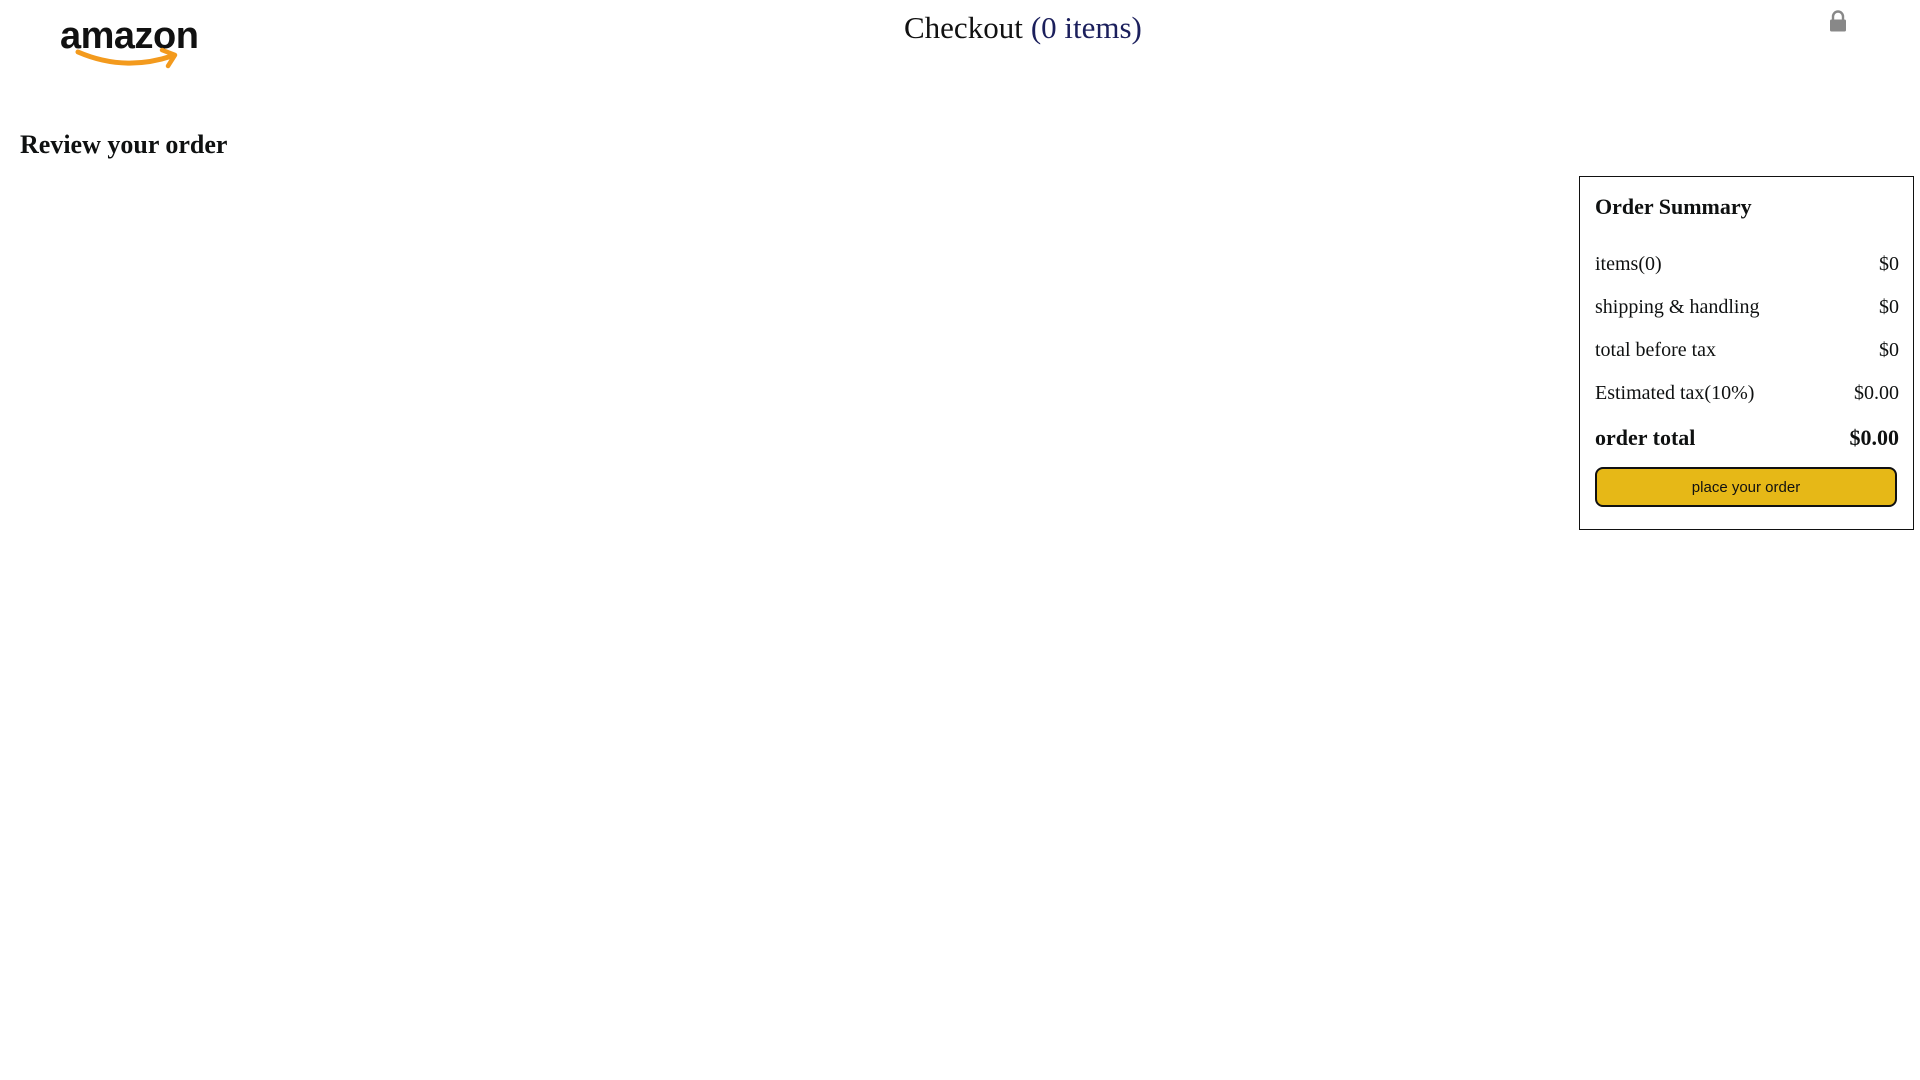 The width and height of the screenshot is (1920, 1080). Describe the element at coordinates (1677, 307) in the screenshot. I see `summary-row-label: shipping & handling` at that location.